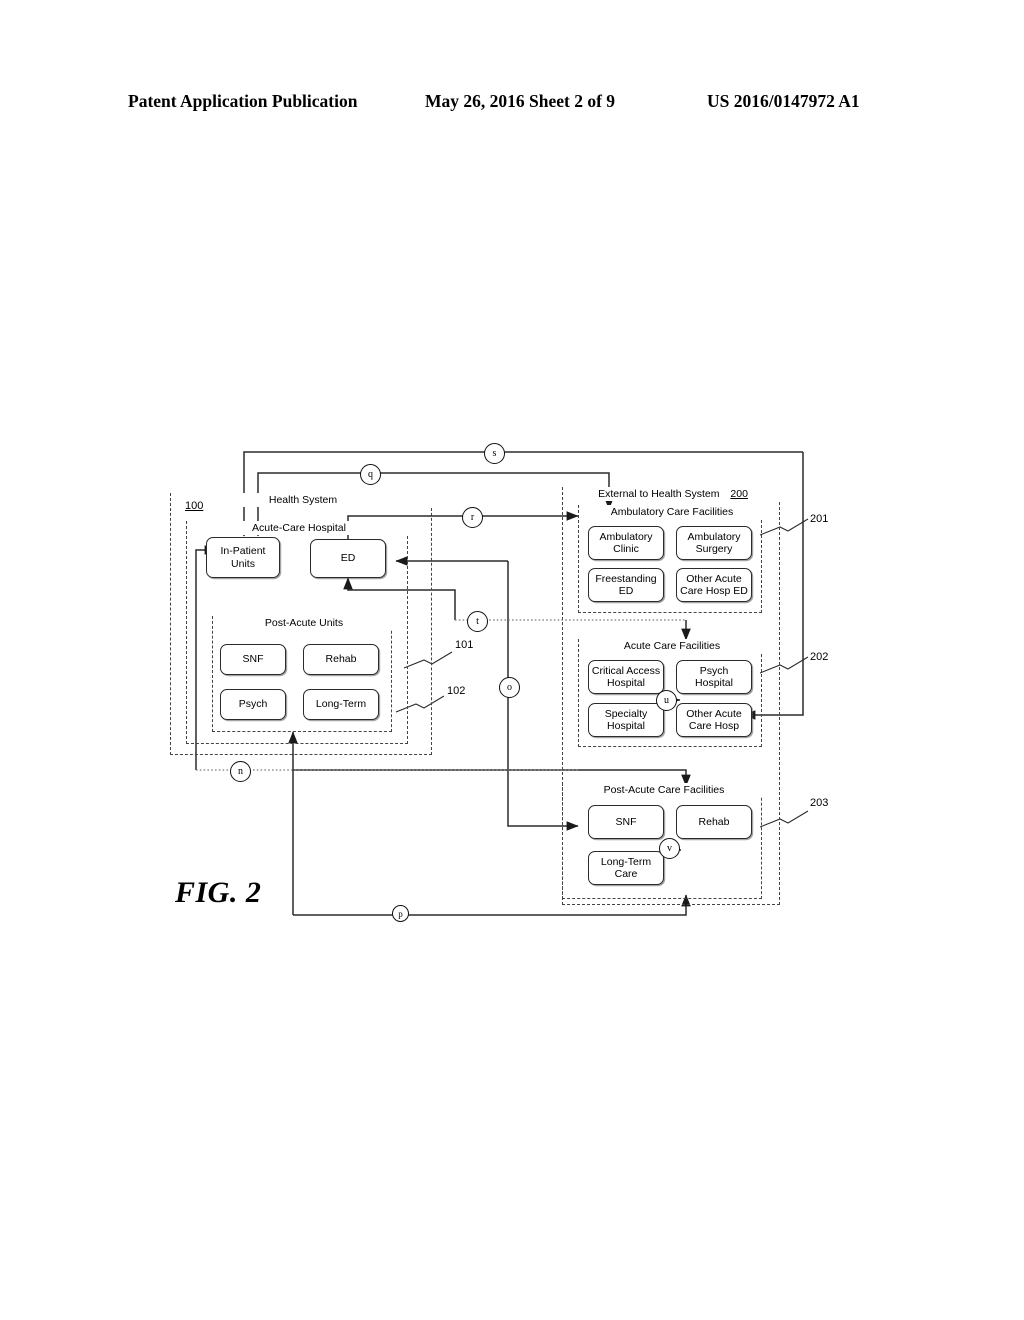 This screenshot has height=1320, width=1024. I want to click on node-ambulatory-clinic: Ambulatory Clinic, so click(626, 543).